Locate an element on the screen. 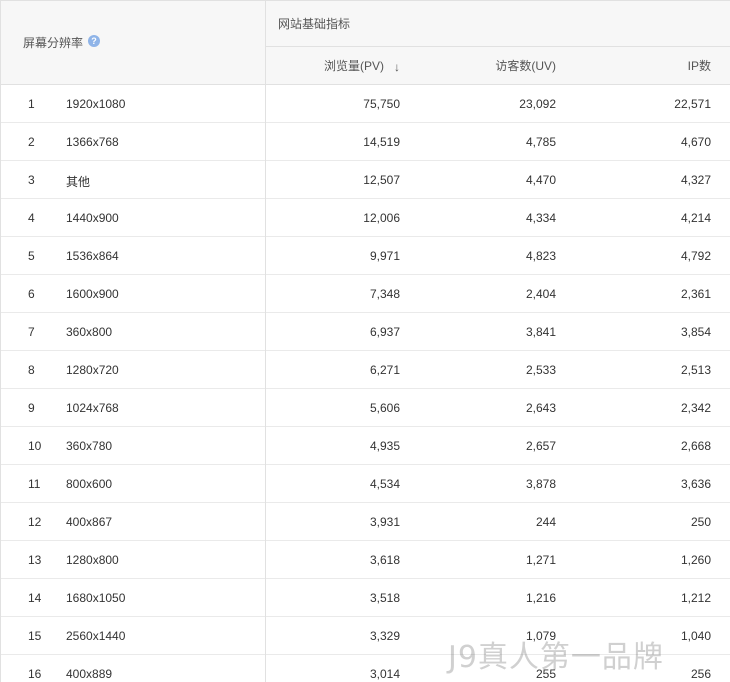 The image size is (730, 682). table-row: 4 1440x900 12,006 4,334 4,214 is located at coordinates (365, 218).